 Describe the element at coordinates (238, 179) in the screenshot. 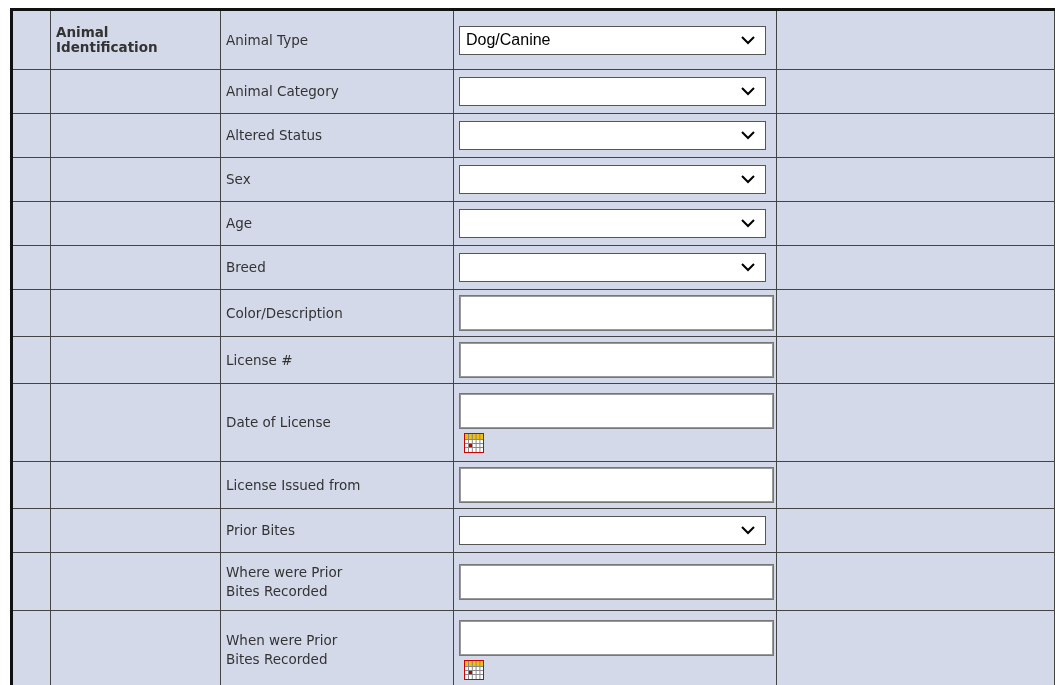

I see `field-label: Sex` at that location.